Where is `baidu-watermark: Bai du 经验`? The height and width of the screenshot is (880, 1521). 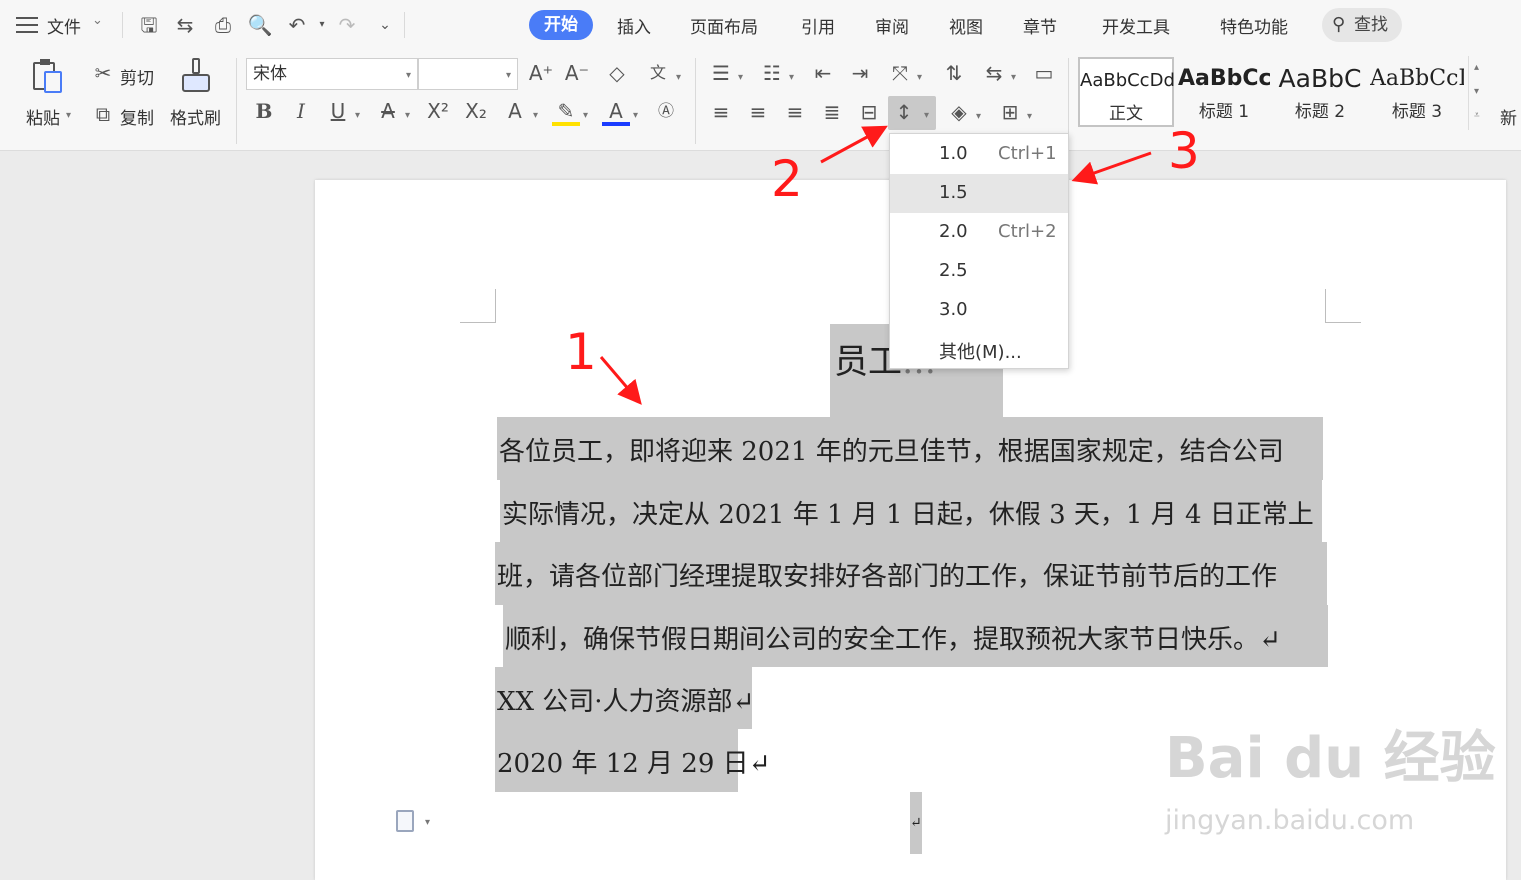
baidu-watermark: Bai du 经验 is located at coordinates (1330, 758).